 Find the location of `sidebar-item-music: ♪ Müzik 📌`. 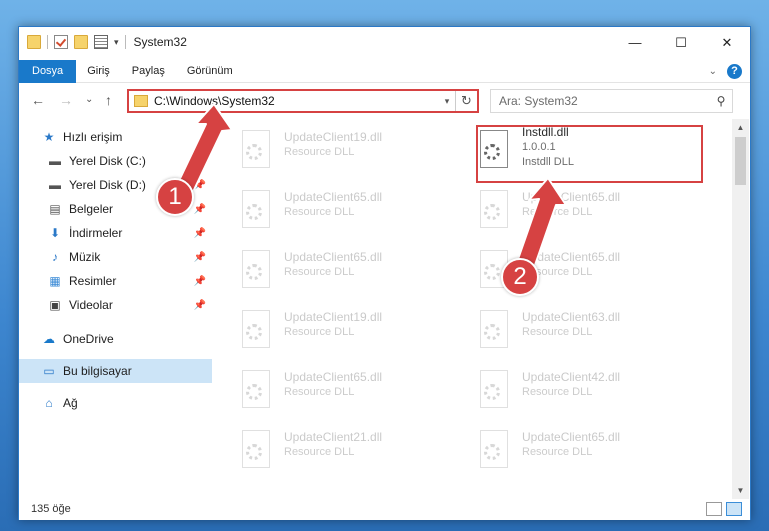

sidebar-item-music: ♪ Müzik 📌 is located at coordinates (115, 257).